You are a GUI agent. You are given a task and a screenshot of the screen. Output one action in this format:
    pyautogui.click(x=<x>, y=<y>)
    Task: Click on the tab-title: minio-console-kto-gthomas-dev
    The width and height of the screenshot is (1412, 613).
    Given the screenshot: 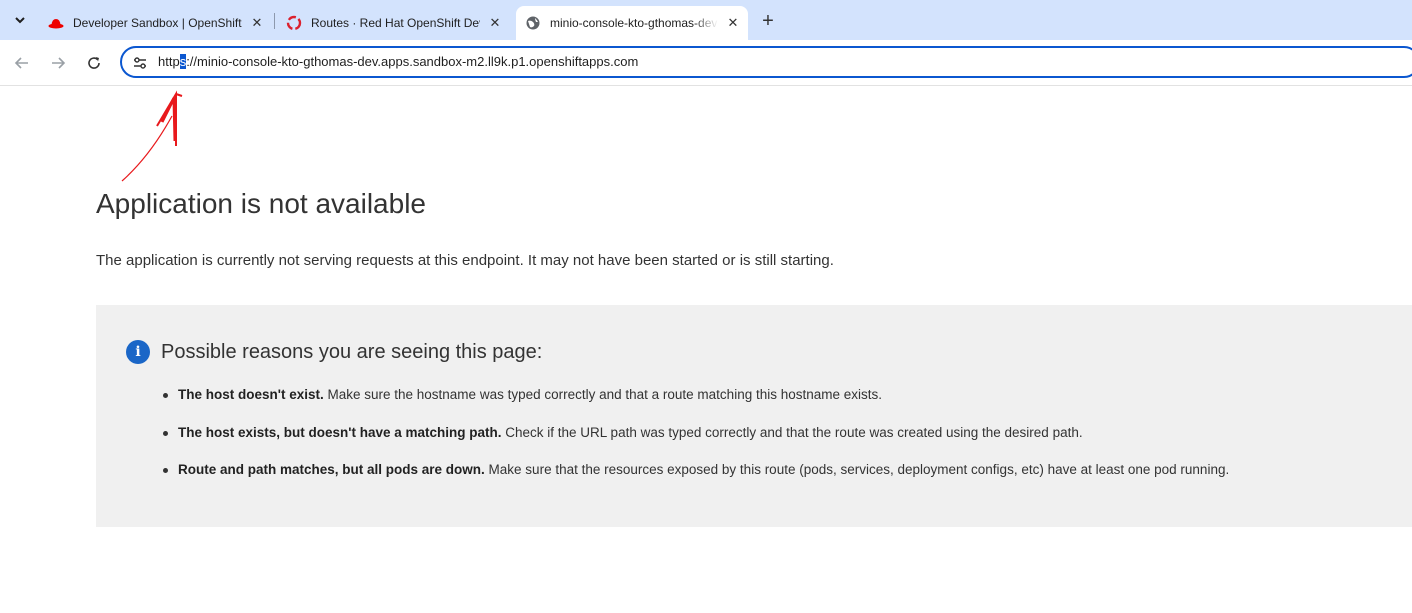 What is the action you would take?
    pyautogui.click(x=634, y=23)
    